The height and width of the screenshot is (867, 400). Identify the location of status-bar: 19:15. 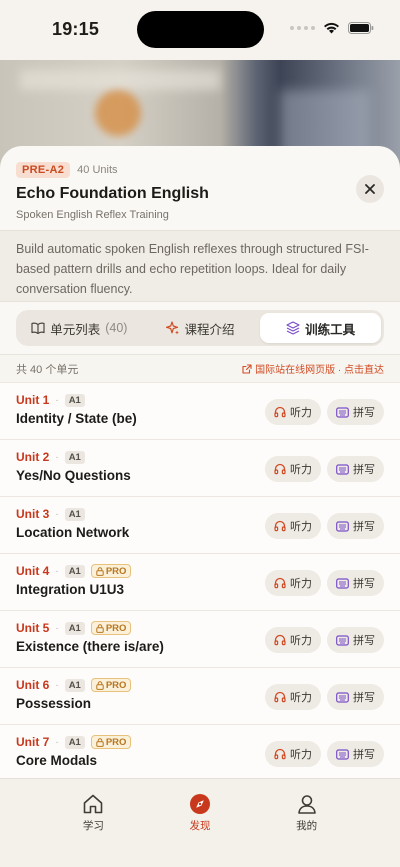
(200, 30).